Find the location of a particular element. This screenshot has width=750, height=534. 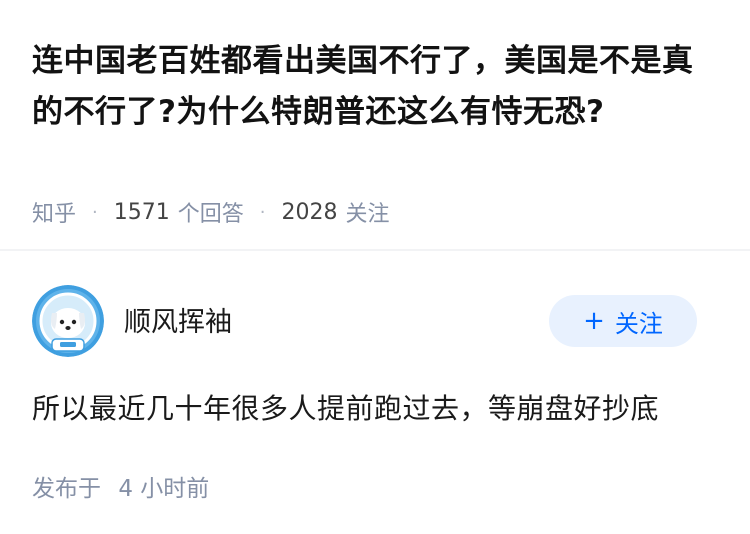

answer-count-label: 个回答 is located at coordinates (210, 214).